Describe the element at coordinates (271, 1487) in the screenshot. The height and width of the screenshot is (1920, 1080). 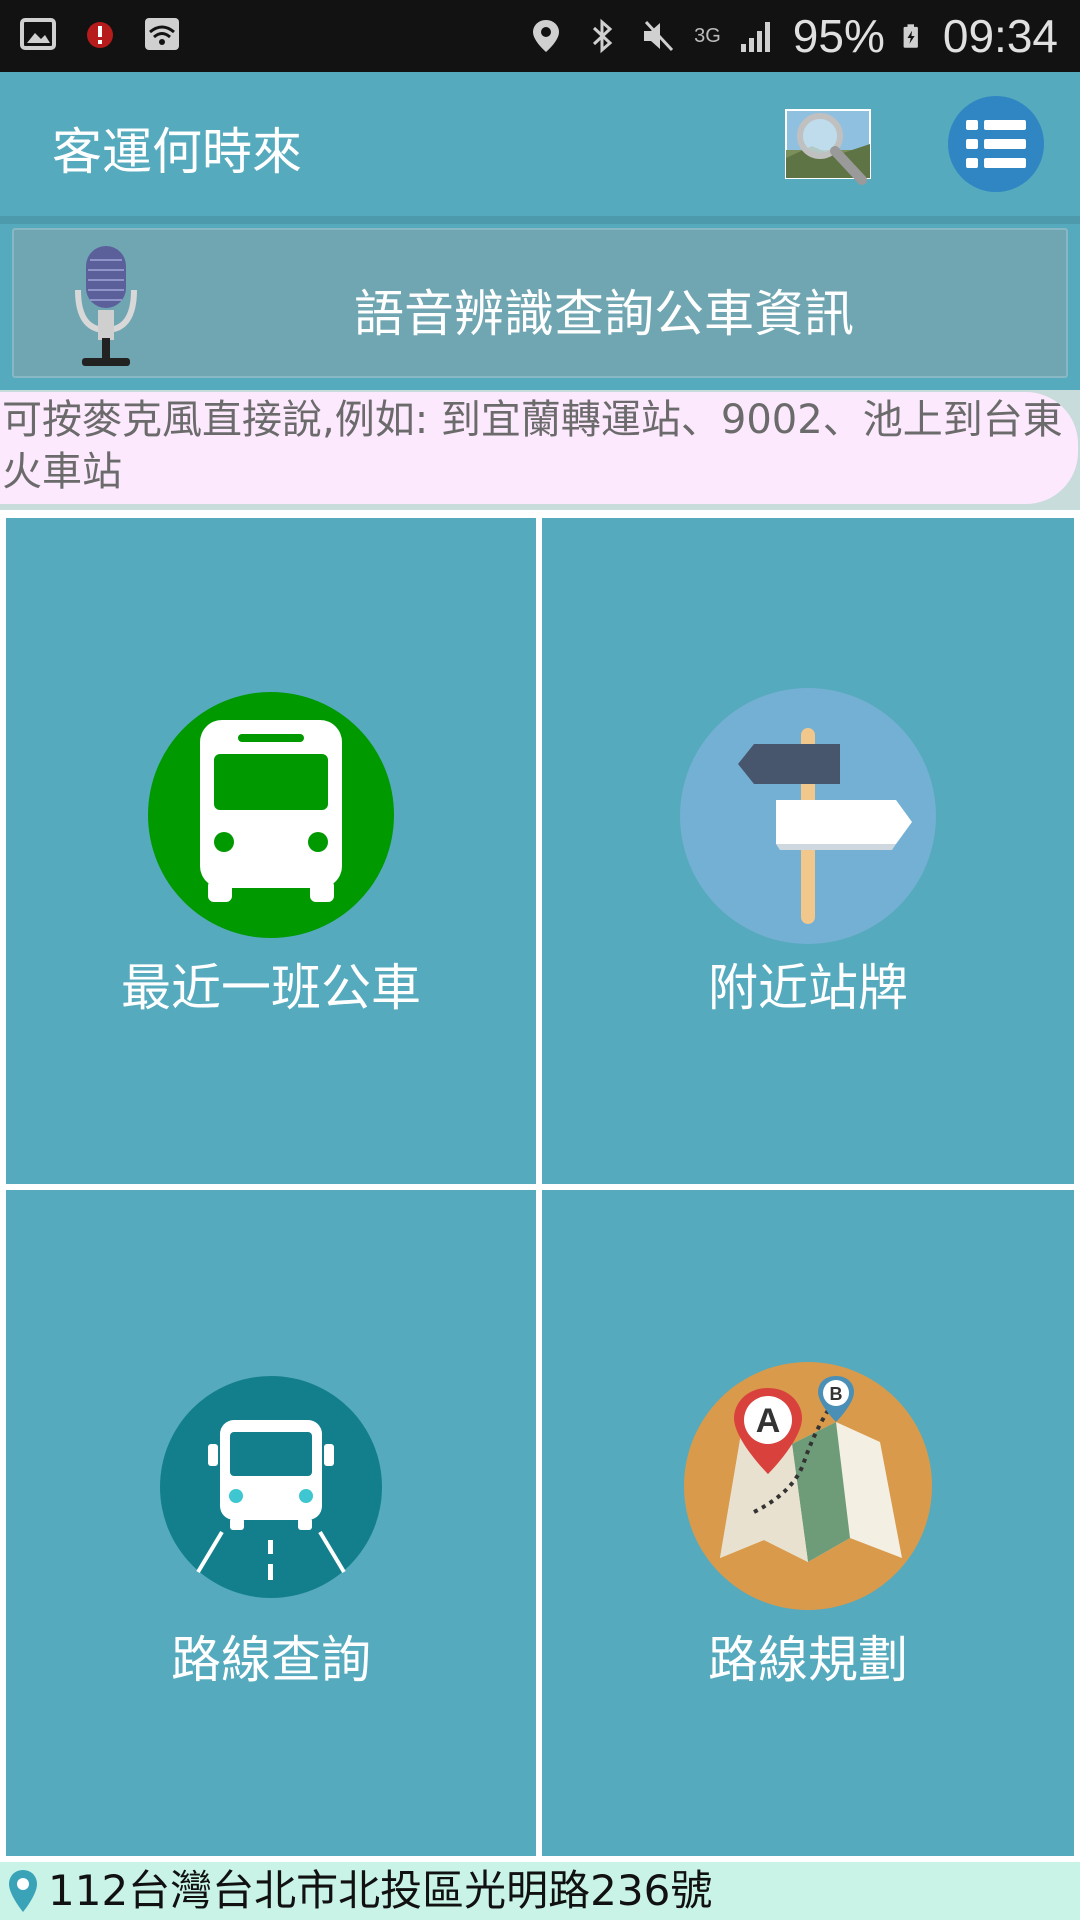
I see `bus-road-icon` at that location.